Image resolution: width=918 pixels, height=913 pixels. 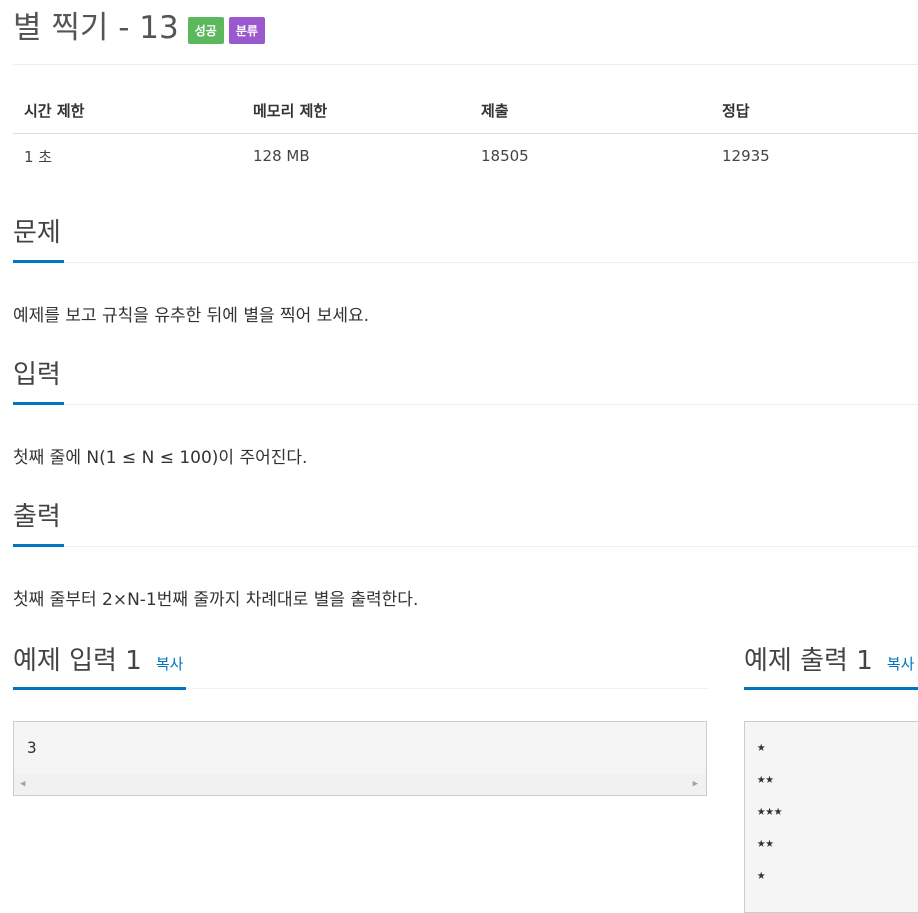 What do you see at coordinates (360, 784) in the screenshot?
I see `horizontal-scrollbar: ◀ ▶` at bounding box center [360, 784].